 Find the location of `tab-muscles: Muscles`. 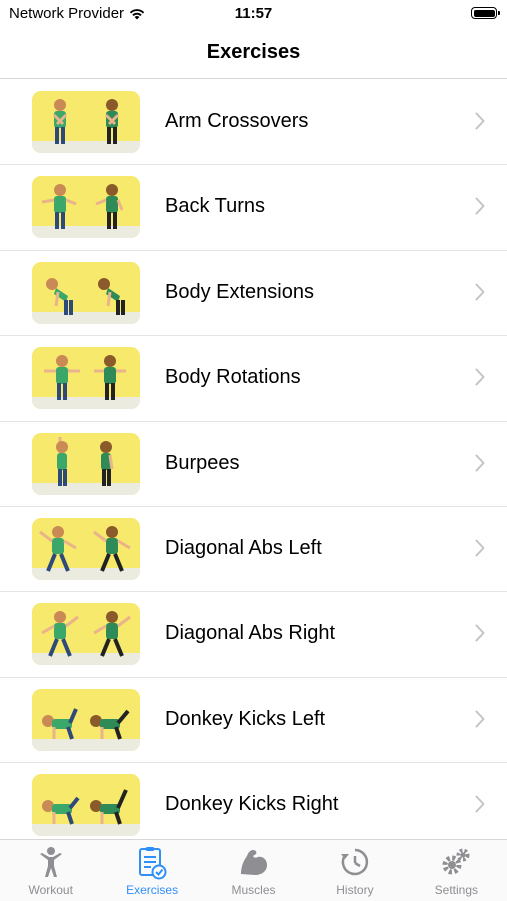

tab-muscles: Muscles is located at coordinates (253, 870).